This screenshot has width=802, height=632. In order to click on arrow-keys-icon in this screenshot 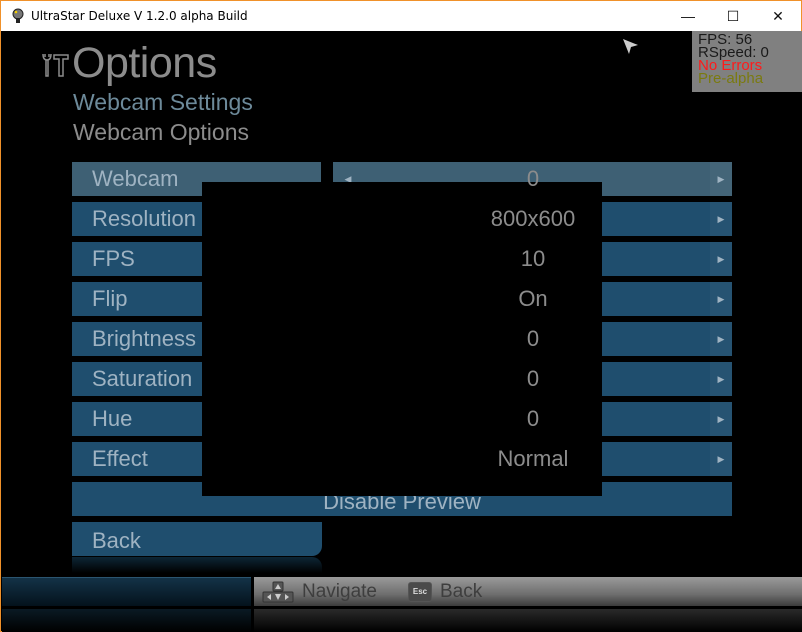, I will do `click(278, 591)`.